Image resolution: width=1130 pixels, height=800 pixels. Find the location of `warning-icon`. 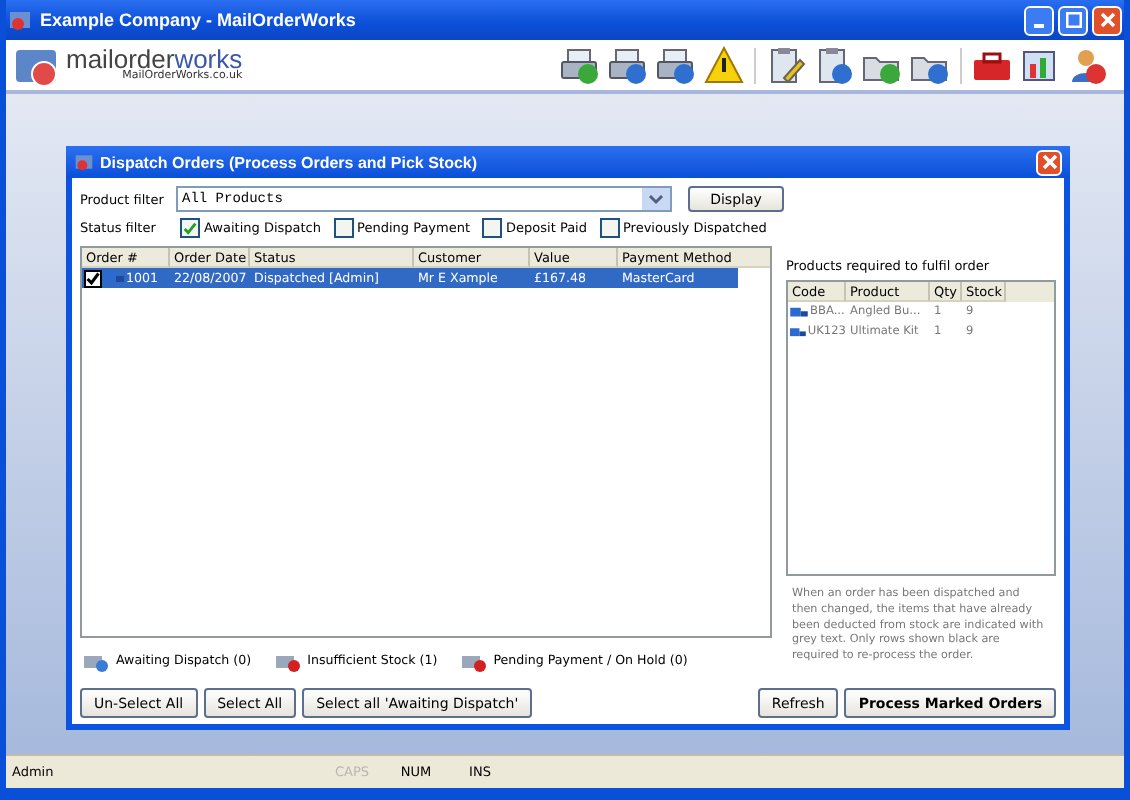

warning-icon is located at coordinates (724, 65).